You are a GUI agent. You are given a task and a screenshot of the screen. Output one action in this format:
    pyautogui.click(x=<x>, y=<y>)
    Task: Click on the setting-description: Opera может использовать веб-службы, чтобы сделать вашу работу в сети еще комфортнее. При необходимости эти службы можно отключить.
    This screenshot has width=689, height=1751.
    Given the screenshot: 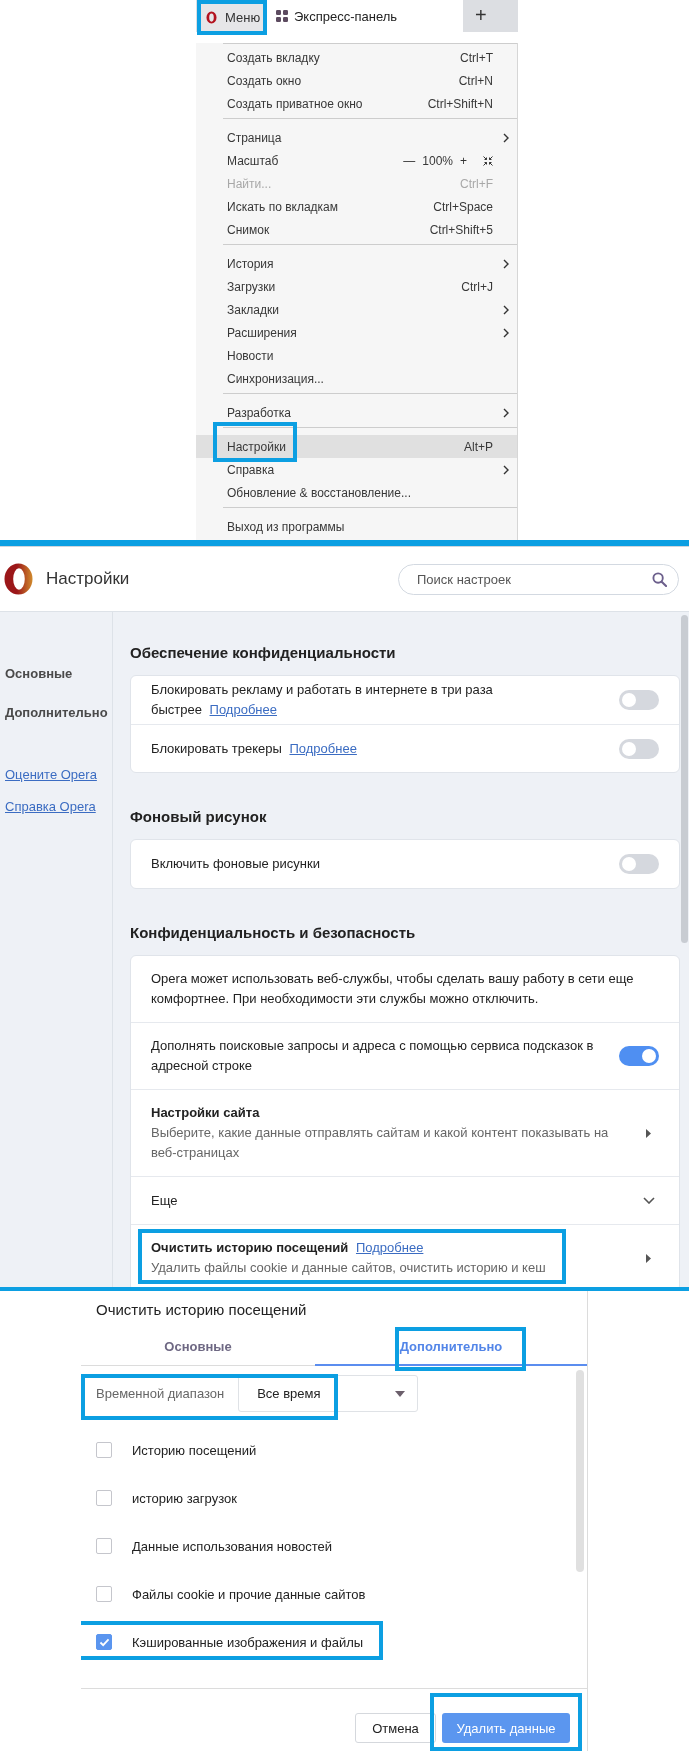 What is the action you would take?
    pyautogui.click(x=393, y=989)
    